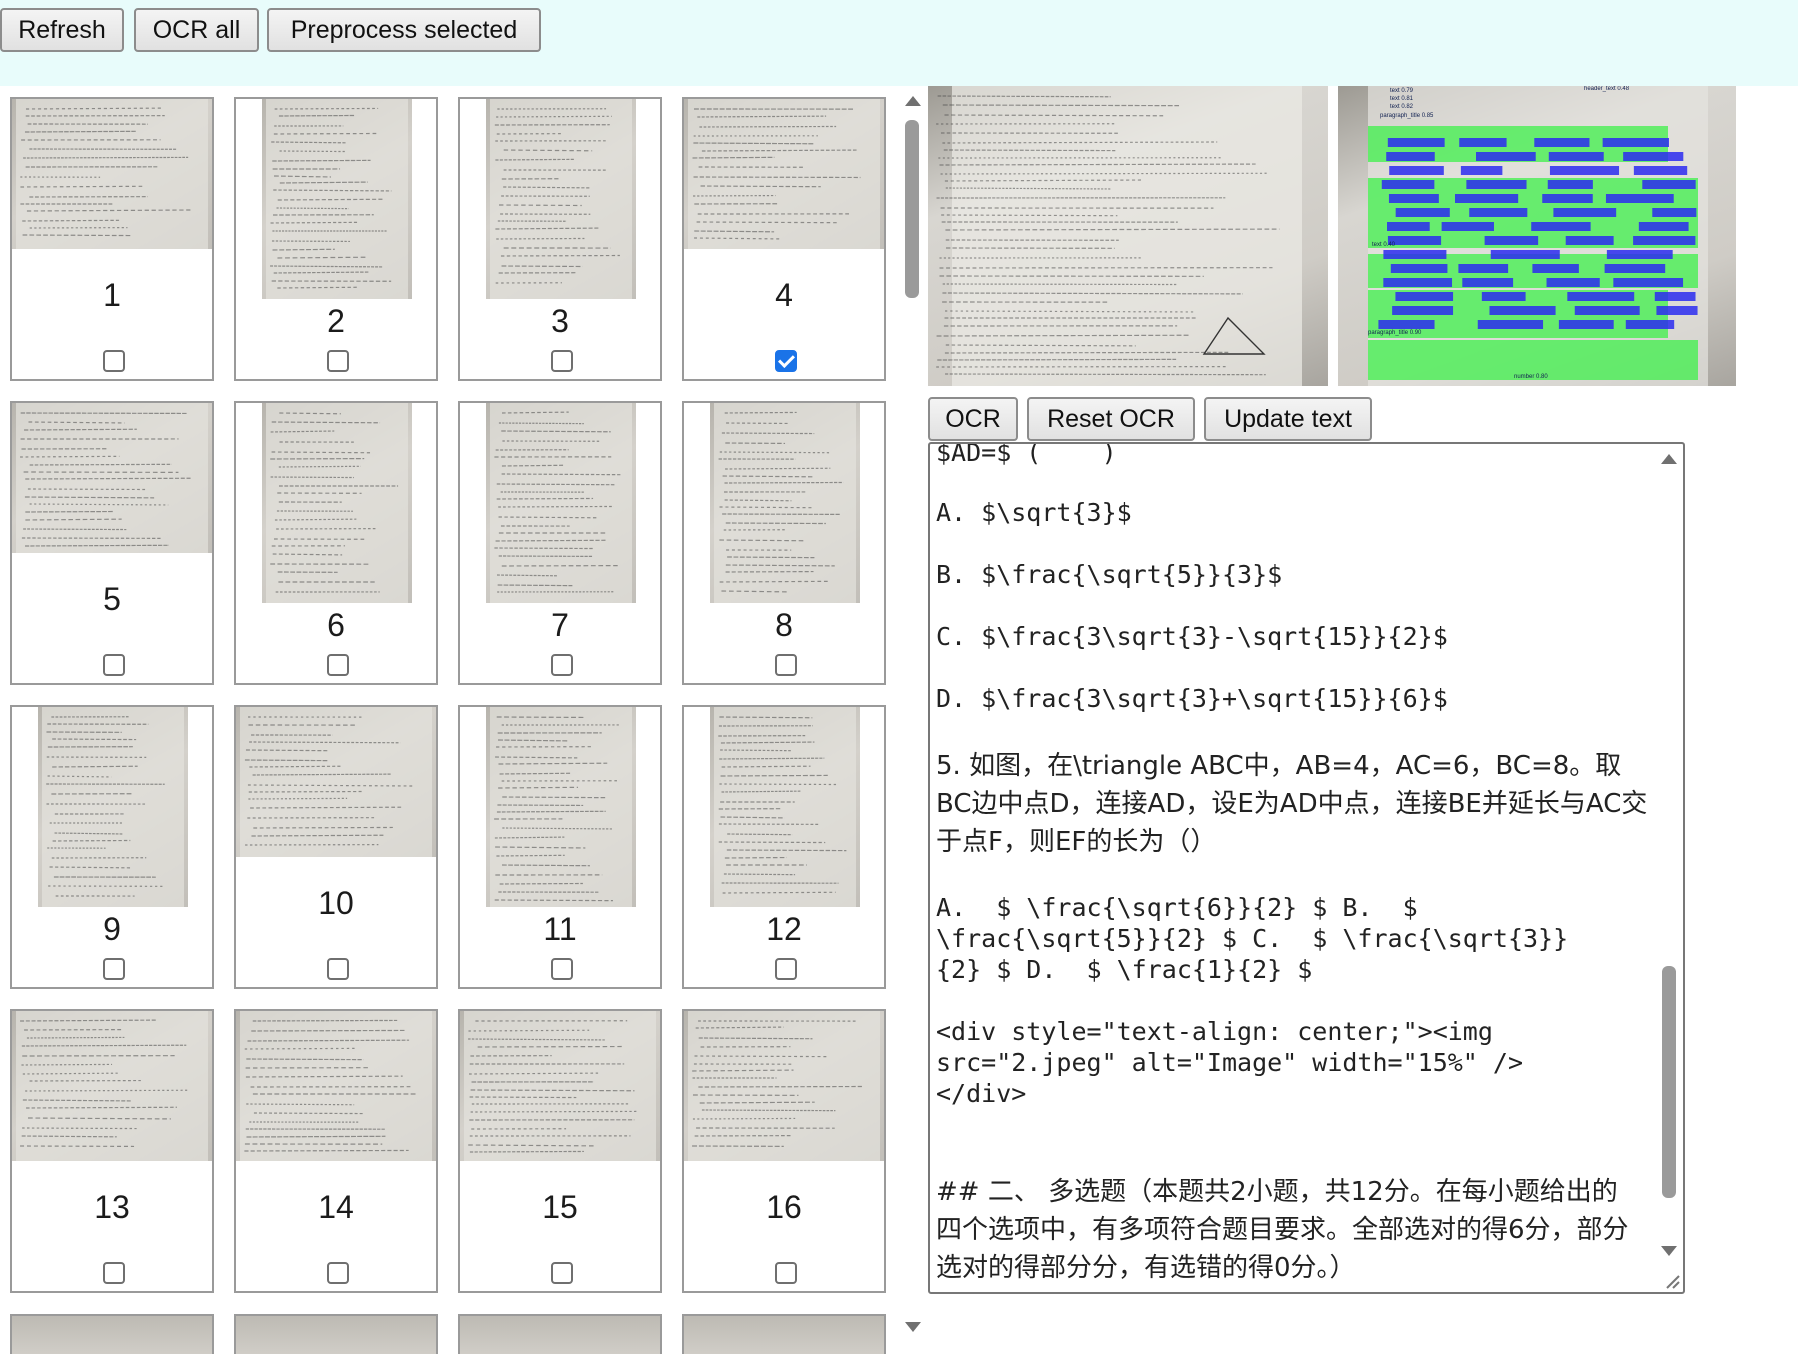  I want to click on thumbnail-card: 12, so click(784, 847).